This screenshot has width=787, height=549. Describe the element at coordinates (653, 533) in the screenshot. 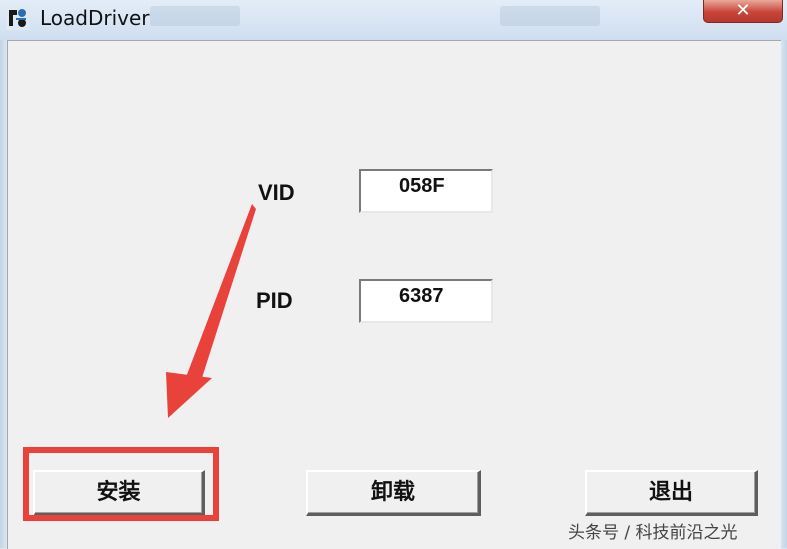

I see `watermark-text: 头条号 / 科技前沿之光` at that location.